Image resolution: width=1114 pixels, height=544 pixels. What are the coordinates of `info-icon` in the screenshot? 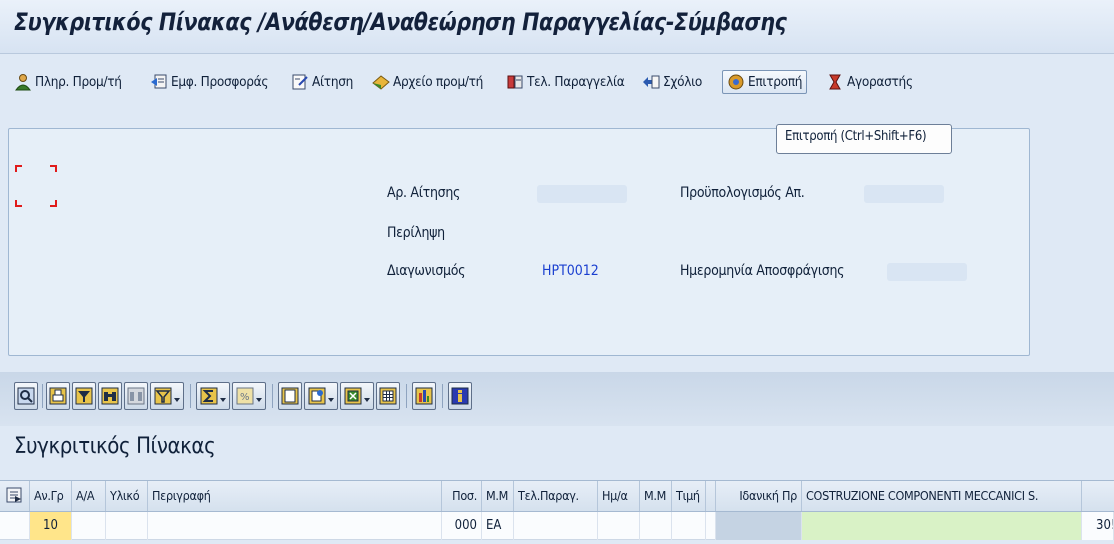 It's located at (460, 396).